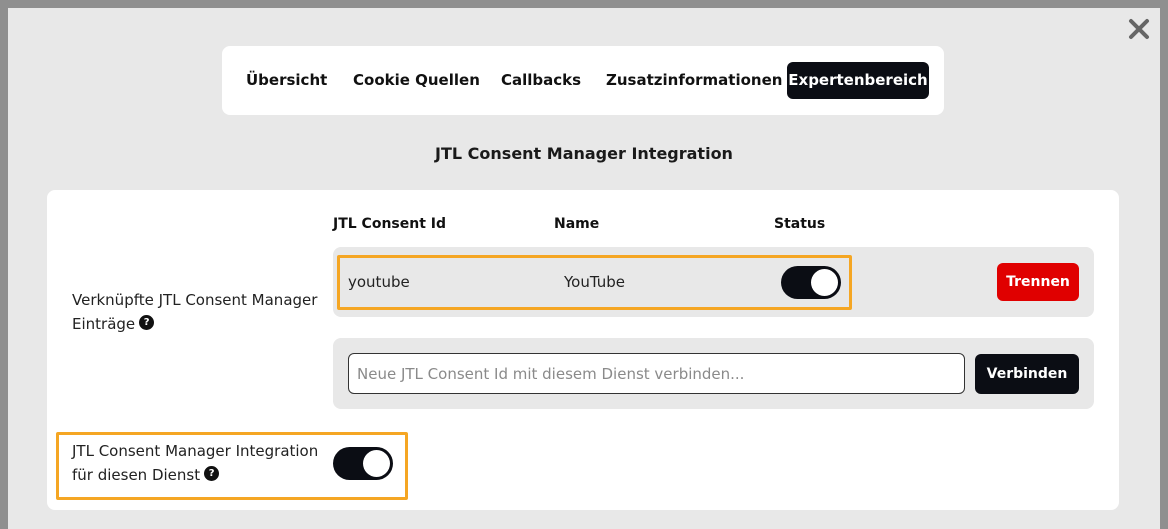 The width and height of the screenshot is (1168, 529). What do you see at coordinates (858, 80) in the screenshot?
I see `tab-expertenbereich: Expertenbereich` at bounding box center [858, 80].